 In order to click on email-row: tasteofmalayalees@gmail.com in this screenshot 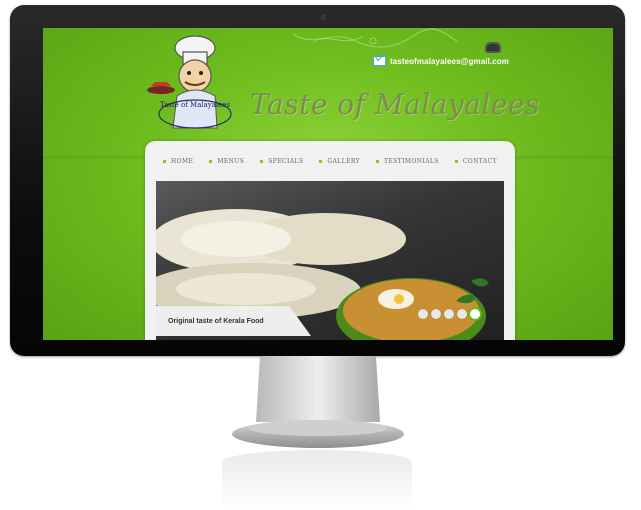, I will do `click(441, 61)`.